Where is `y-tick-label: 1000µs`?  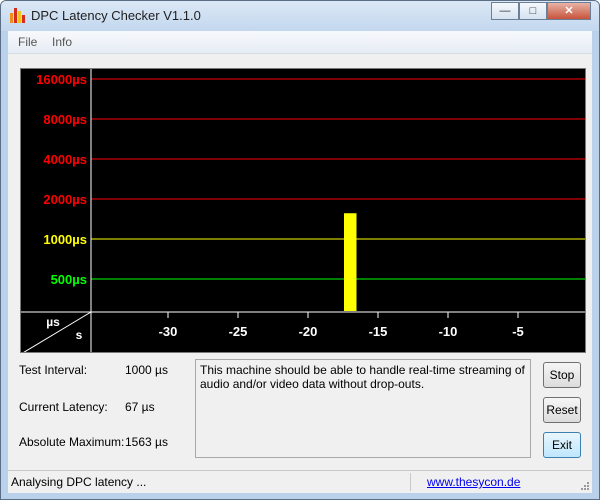
y-tick-label: 1000µs is located at coordinates (65, 239).